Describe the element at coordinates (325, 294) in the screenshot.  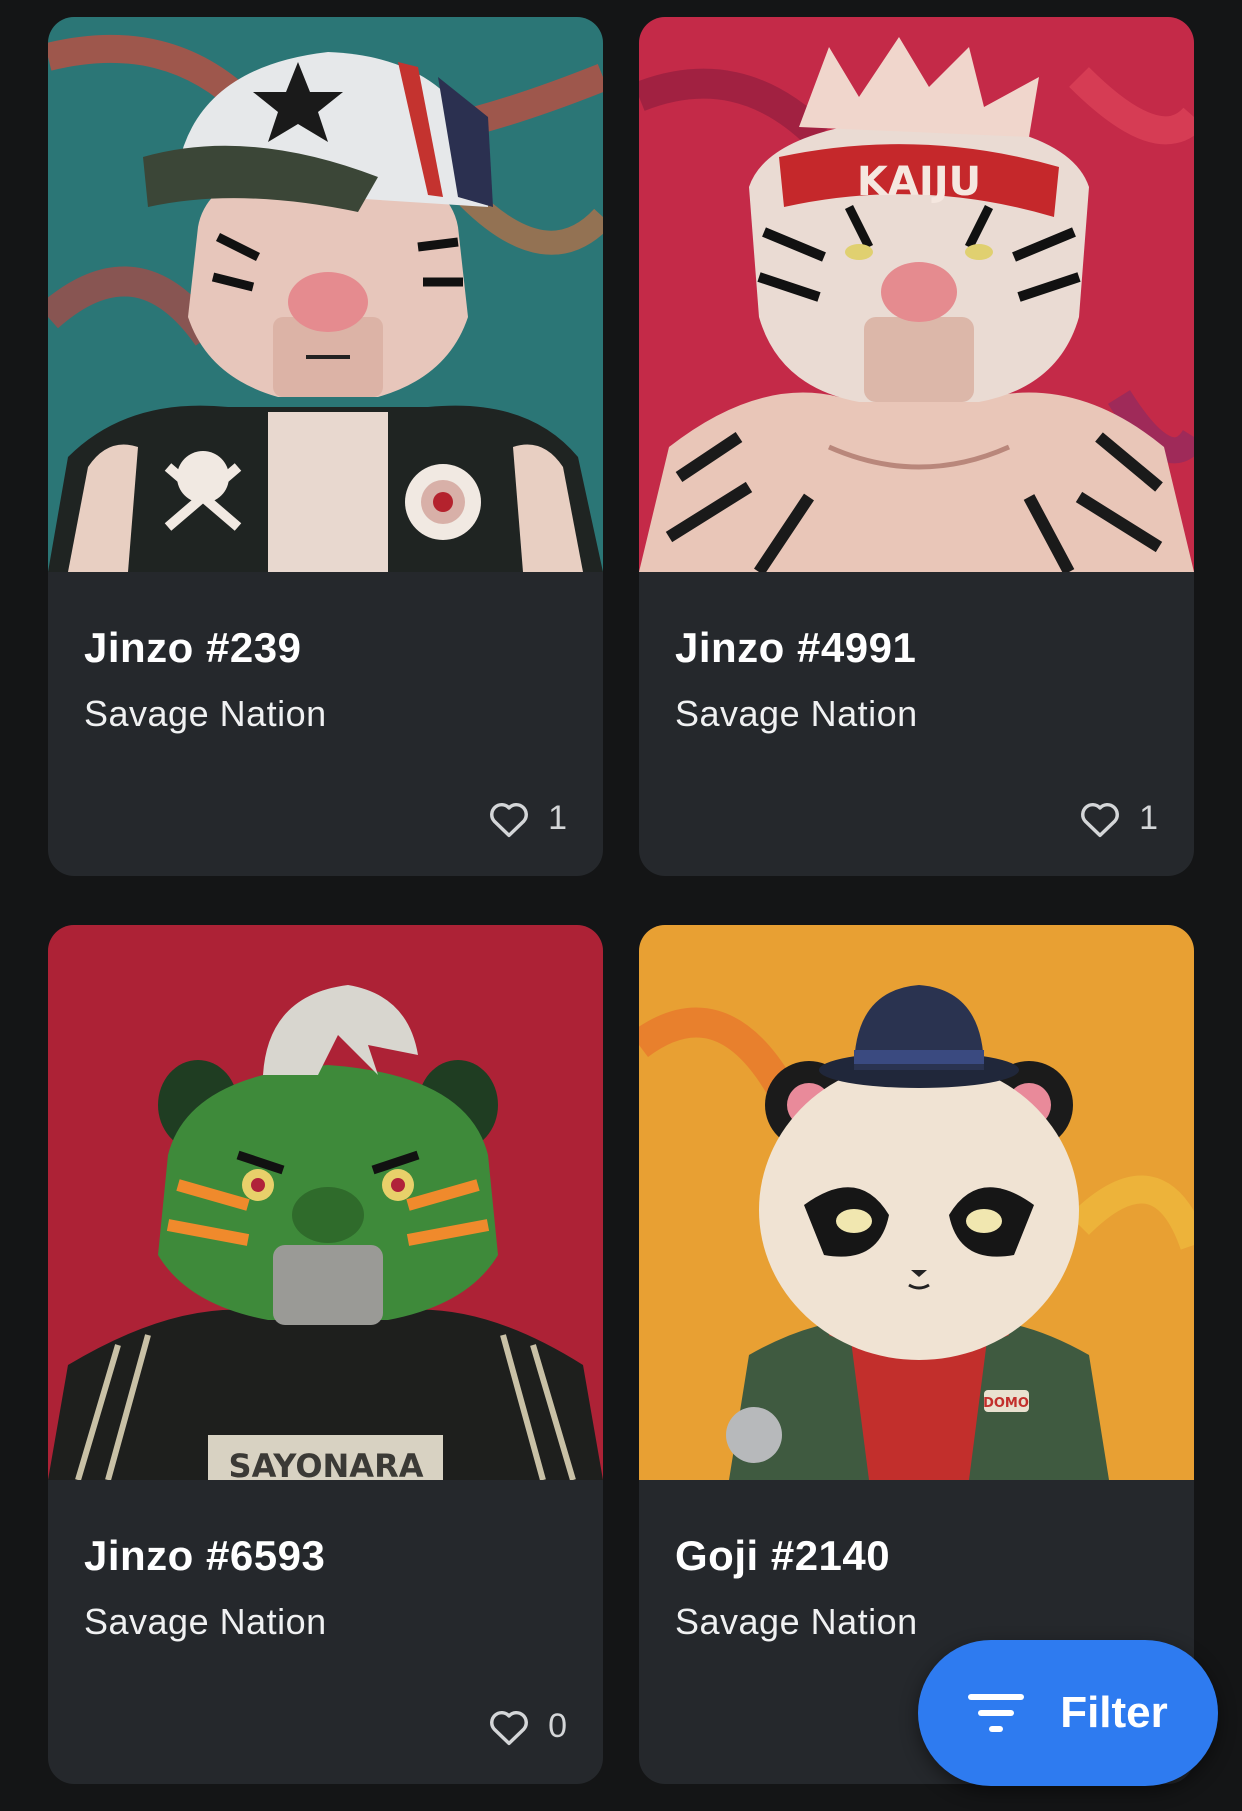
I see `nft-image-tiger-with-cap` at that location.